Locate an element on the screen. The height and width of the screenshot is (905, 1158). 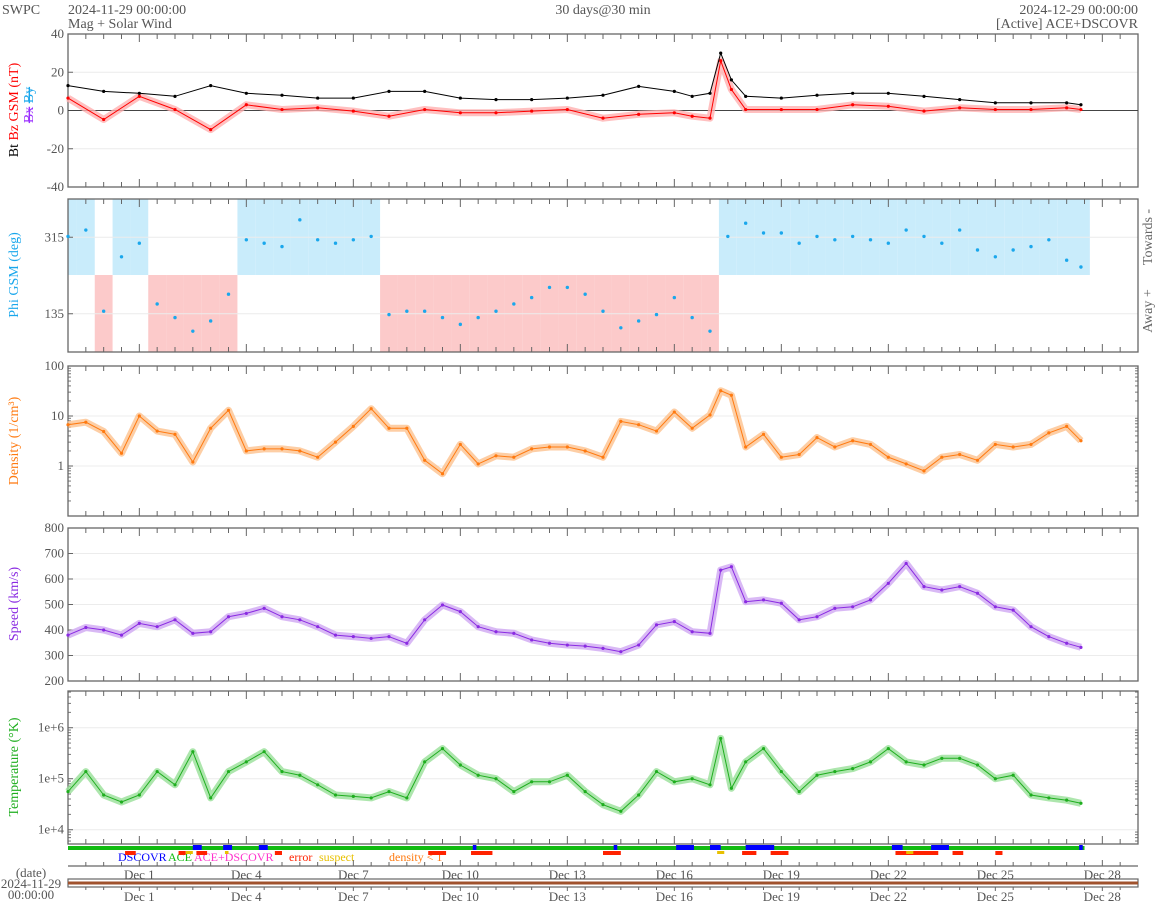
towards-label: Towards - is located at coordinates (1148, 237).